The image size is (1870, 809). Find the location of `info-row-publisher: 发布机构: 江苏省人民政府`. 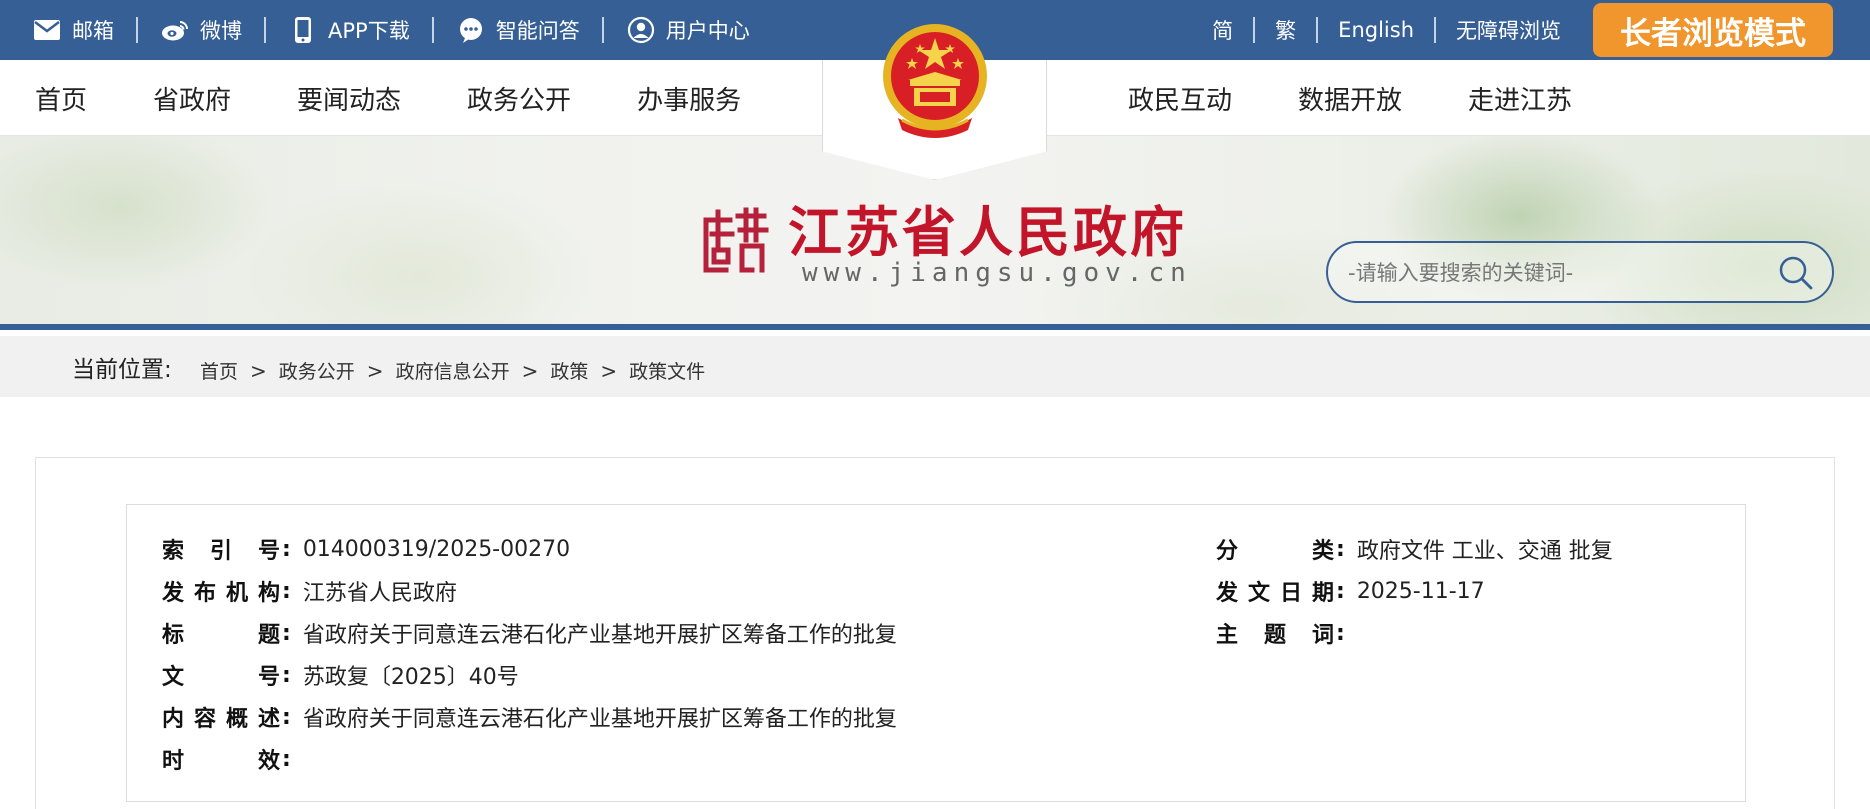

info-row-publisher: 发布机构: 江苏省人民政府 is located at coordinates (309, 591).